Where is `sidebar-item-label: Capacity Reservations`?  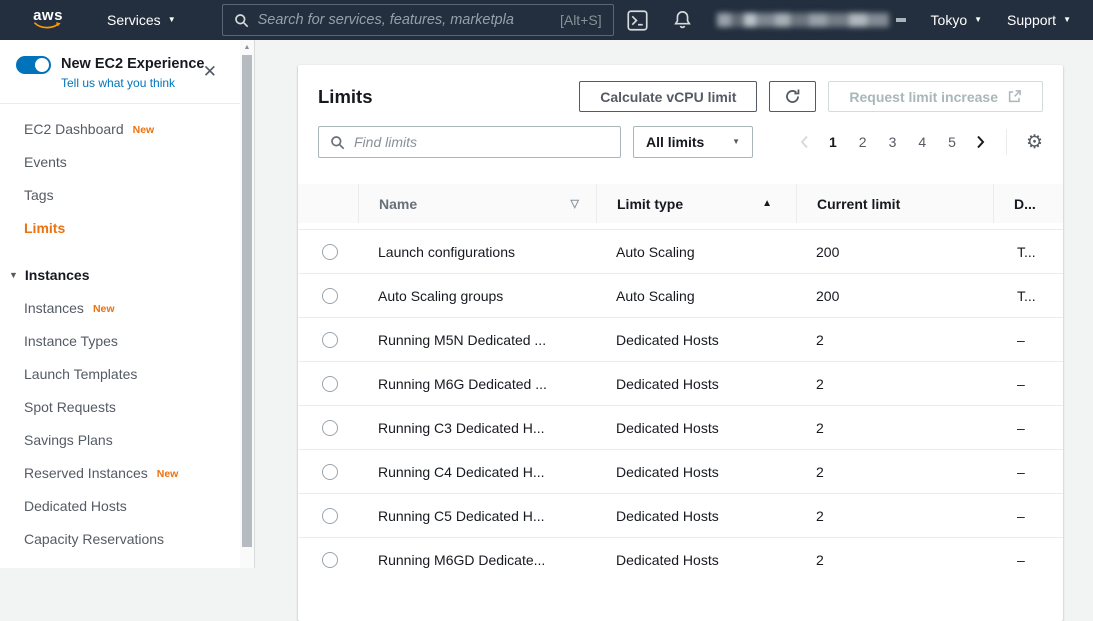 sidebar-item-label: Capacity Reservations is located at coordinates (94, 539).